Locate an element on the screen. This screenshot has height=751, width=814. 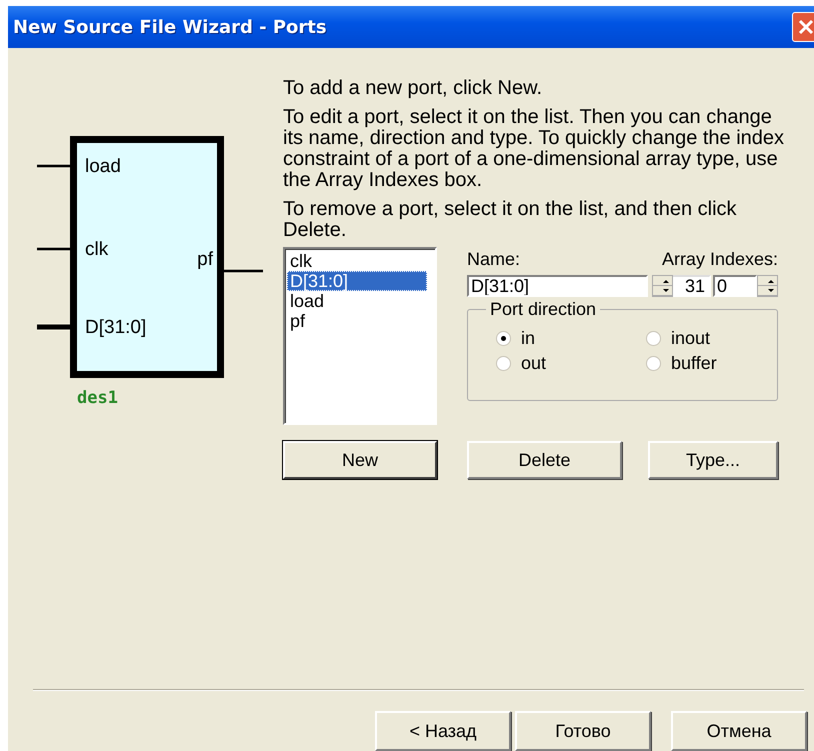
output-pin: pf is located at coordinates (230, 260).